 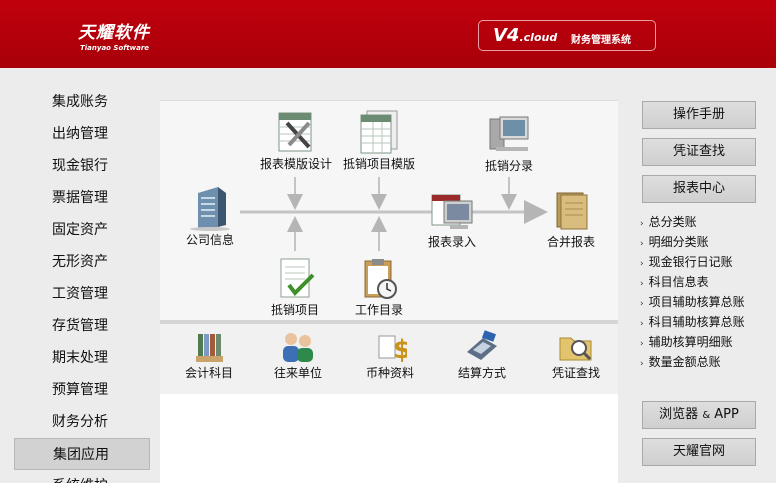 I want to click on label-settlement-method: 结算方式, so click(x=481, y=373).